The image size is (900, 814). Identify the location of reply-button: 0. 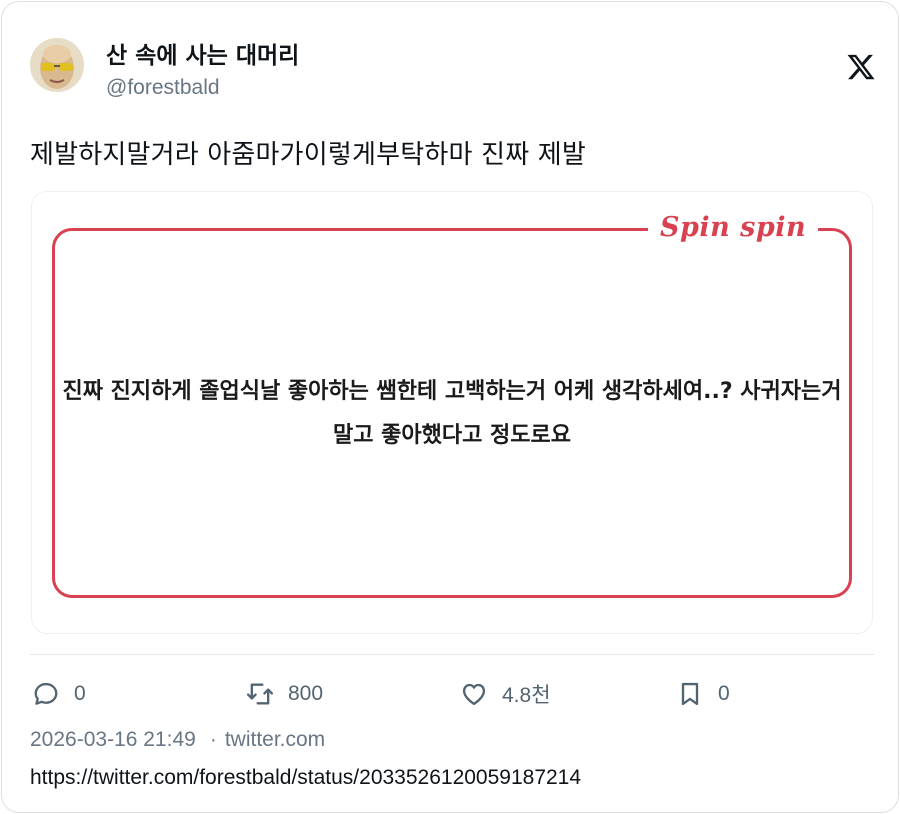
(59, 694).